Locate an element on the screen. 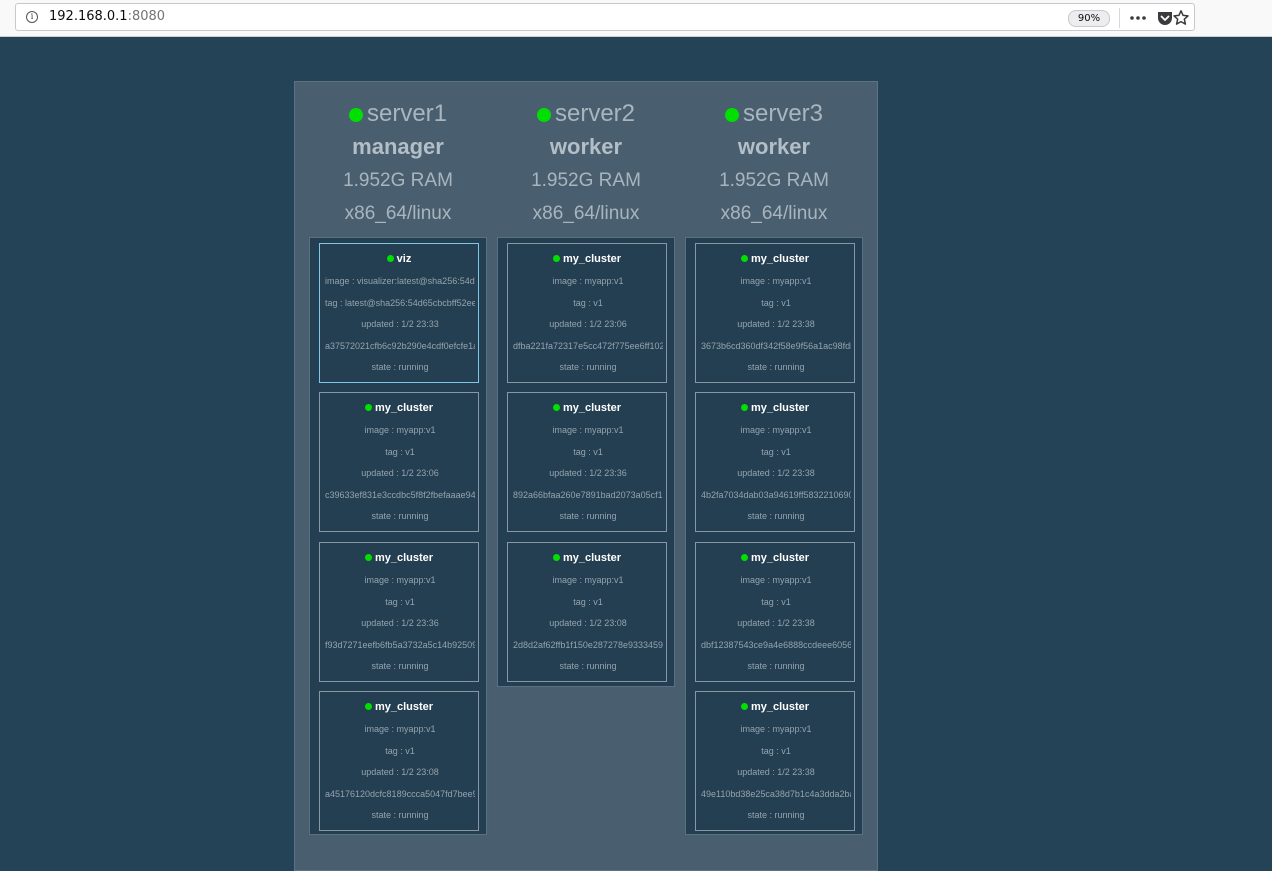 Image resolution: width=1272 pixels, height=871 pixels. bookmark-star-icon is located at coordinates (1181, 18).